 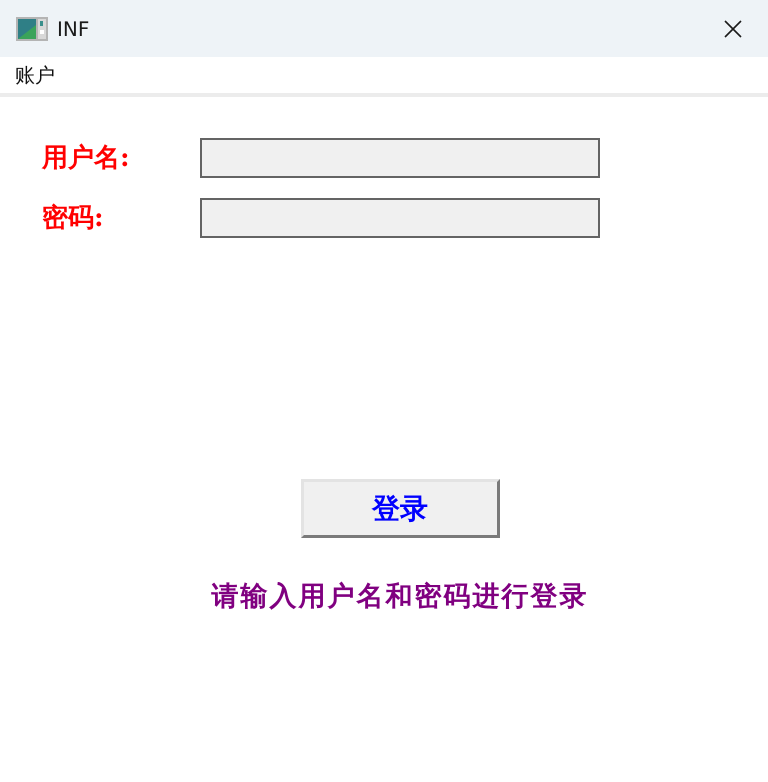 I want to click on status-message: 请输入用户名和密码进行登录, so click(x=400, y=597).